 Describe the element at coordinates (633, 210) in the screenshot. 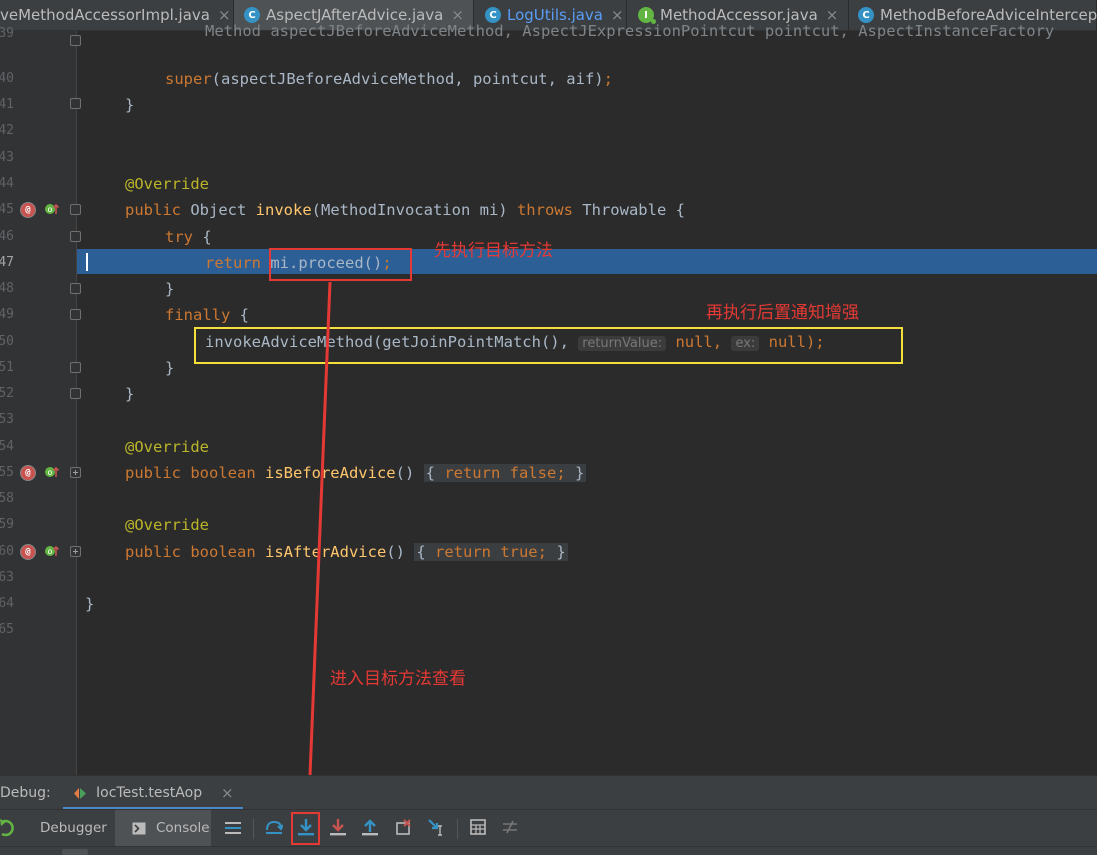

I see `code-text: Throwable {` at that location.